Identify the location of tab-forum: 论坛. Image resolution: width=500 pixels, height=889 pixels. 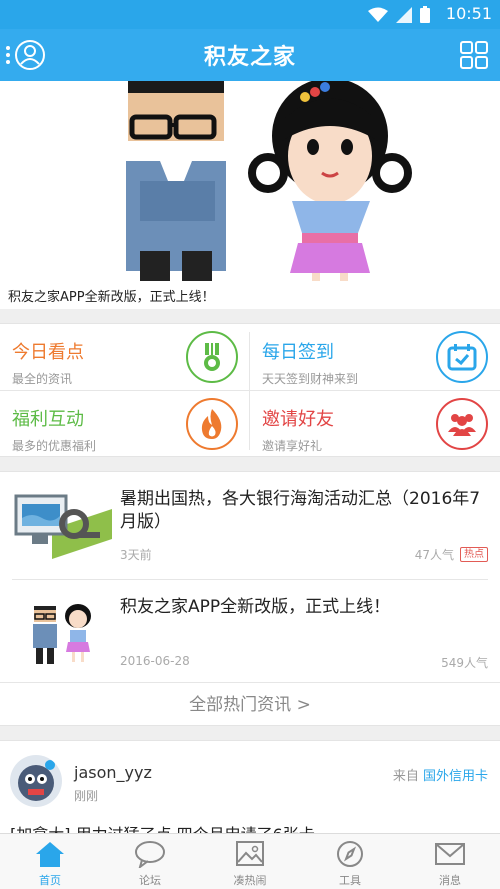
(150, 861).